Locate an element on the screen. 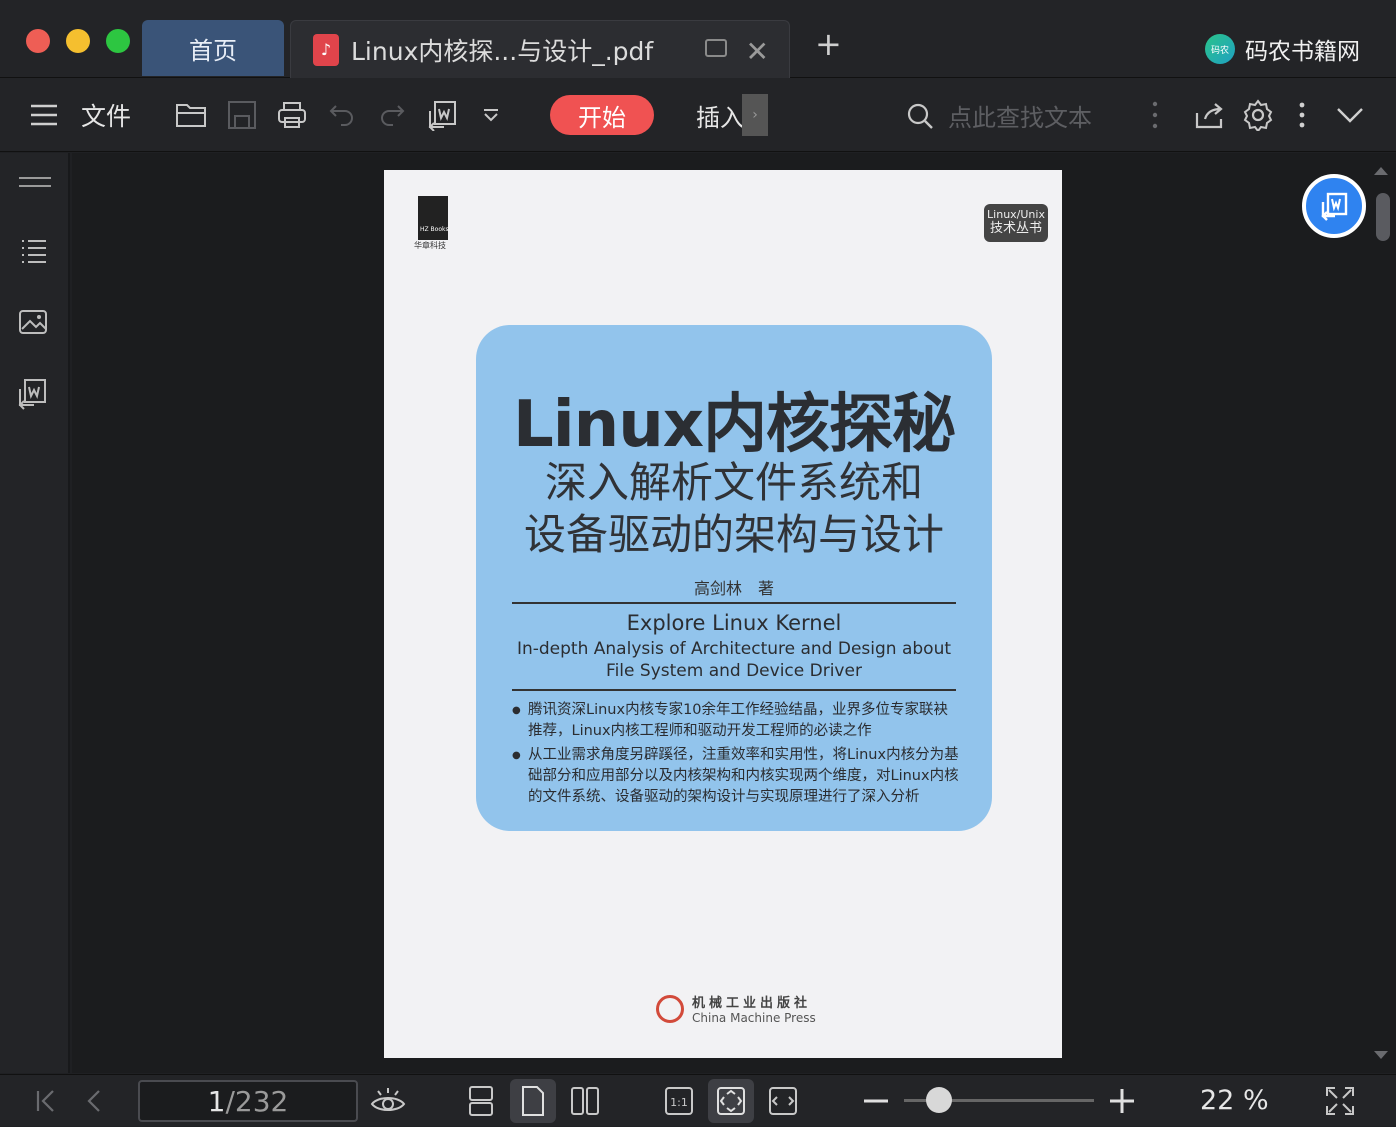 Image resolution: width=1396 pixels, height=1127 pixels. page-number-field: 1/232 is located at coordinates (248, 1101).